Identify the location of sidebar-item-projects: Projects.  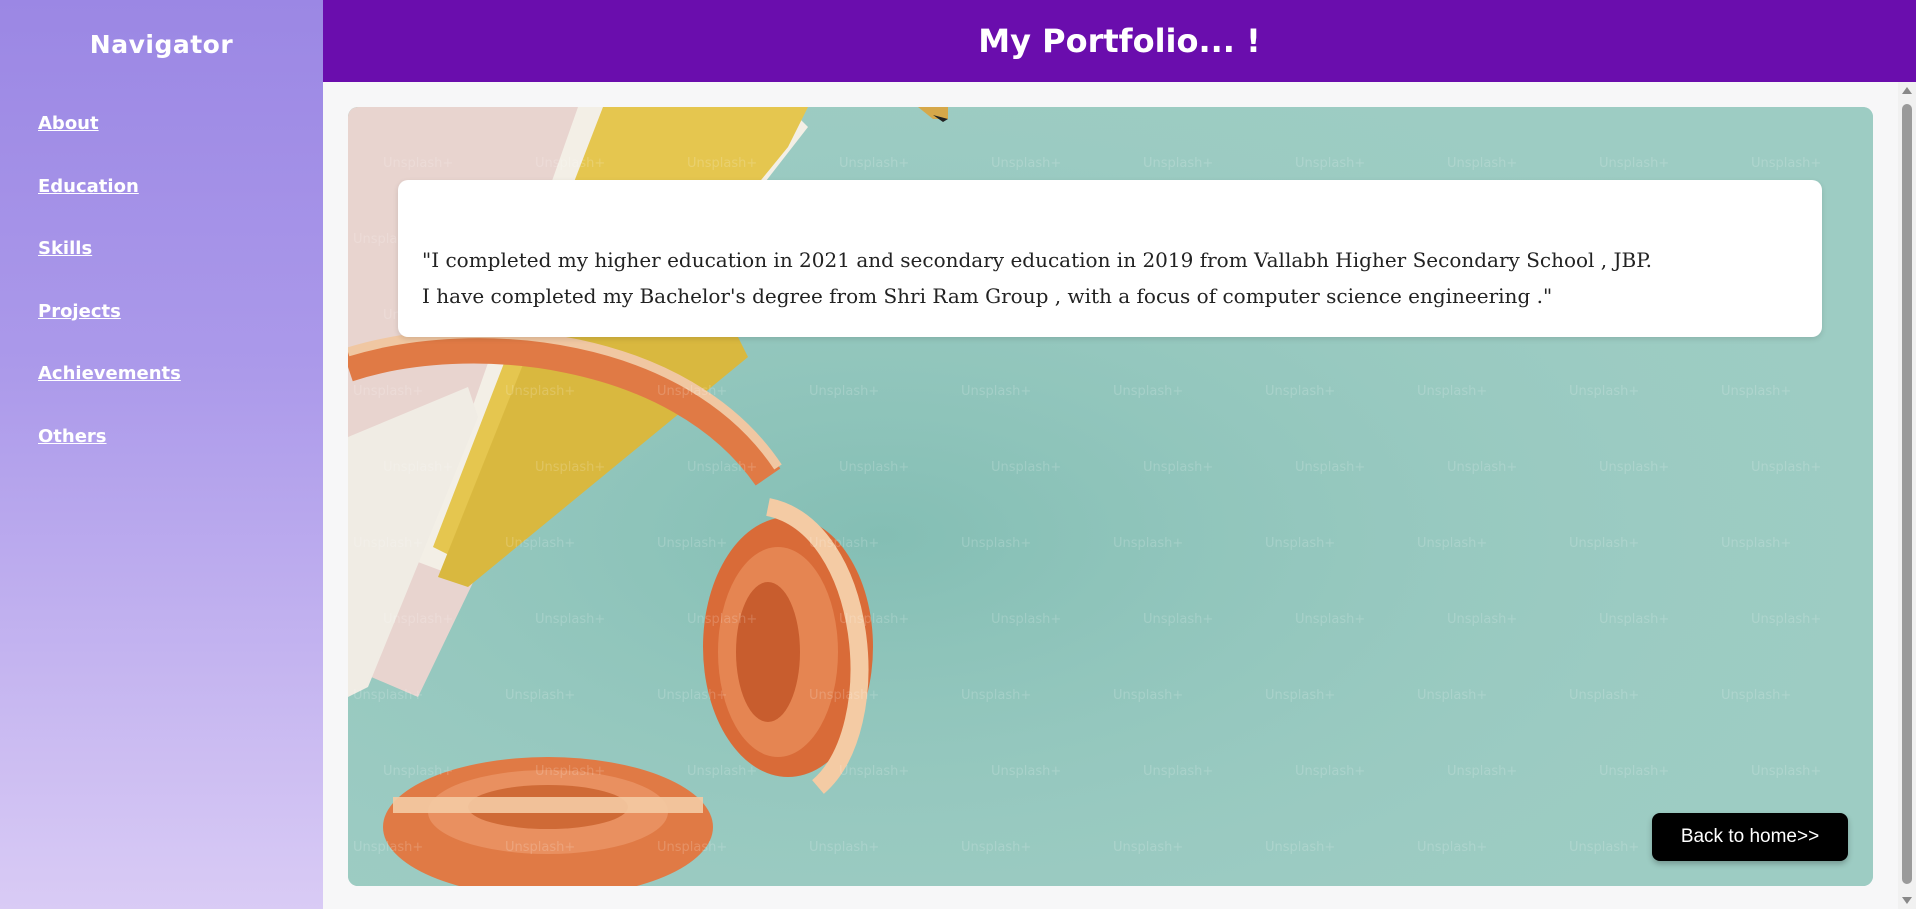
(109, 331).